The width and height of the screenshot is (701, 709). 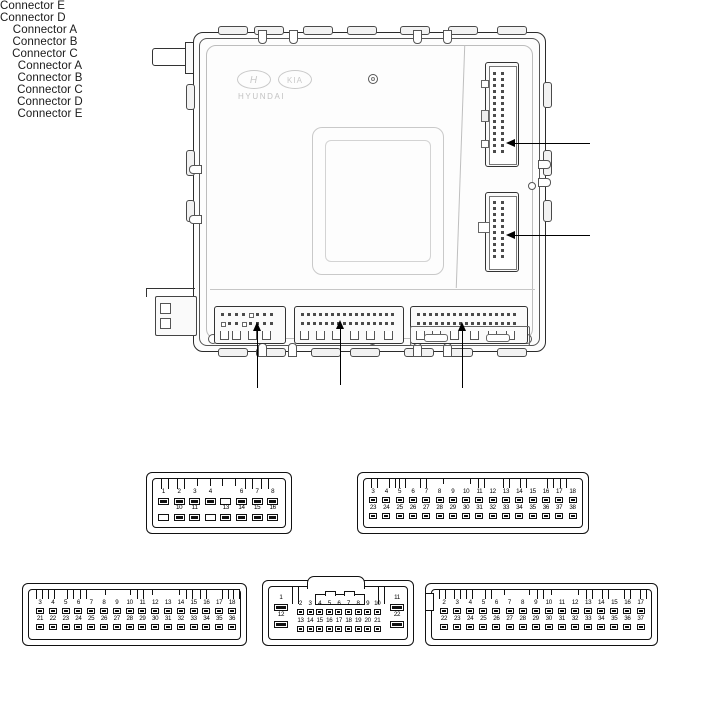 What do you see at coordinates (397, 614) in the screenshot?
I see `pin-number: 22` at bounding box center [397, 614].